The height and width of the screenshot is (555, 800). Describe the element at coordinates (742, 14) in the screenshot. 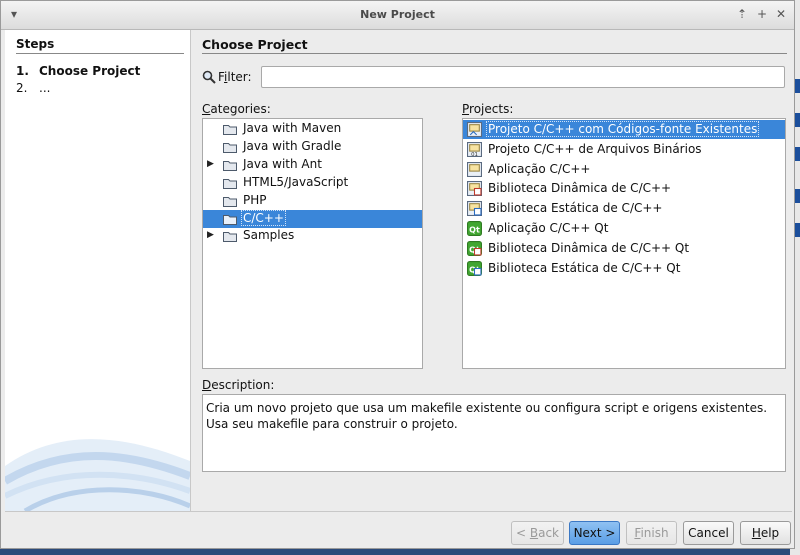

I see `minimize-icon: ⇡` at that location.